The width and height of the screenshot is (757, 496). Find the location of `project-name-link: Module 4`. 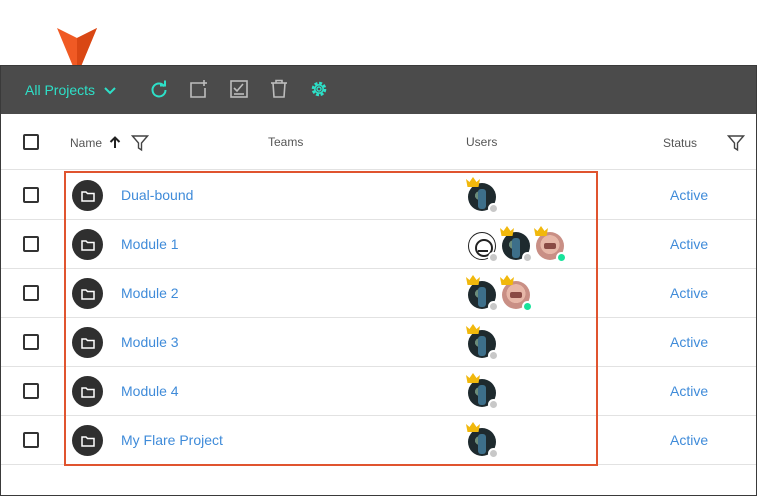

project-name-link: Module 4 is located at coordinates (150, 391).